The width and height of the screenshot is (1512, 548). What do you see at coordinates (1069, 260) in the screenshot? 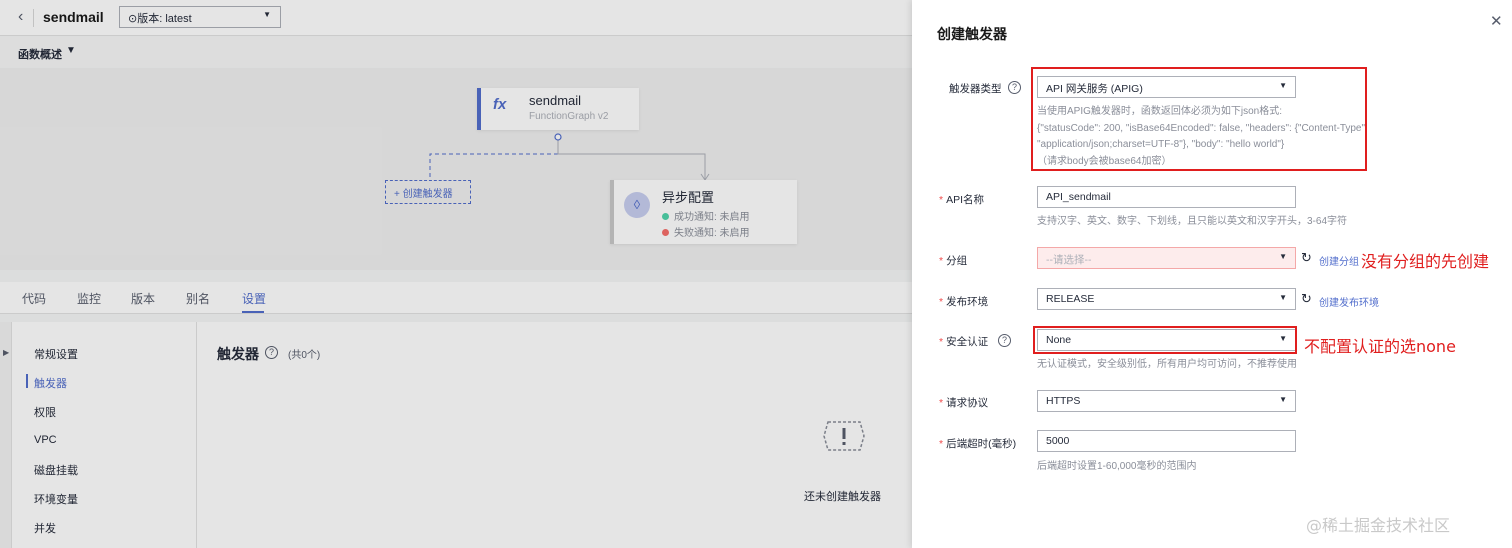
I see `group-placeholder: --请选择--` at bounding box center [1069, 260].